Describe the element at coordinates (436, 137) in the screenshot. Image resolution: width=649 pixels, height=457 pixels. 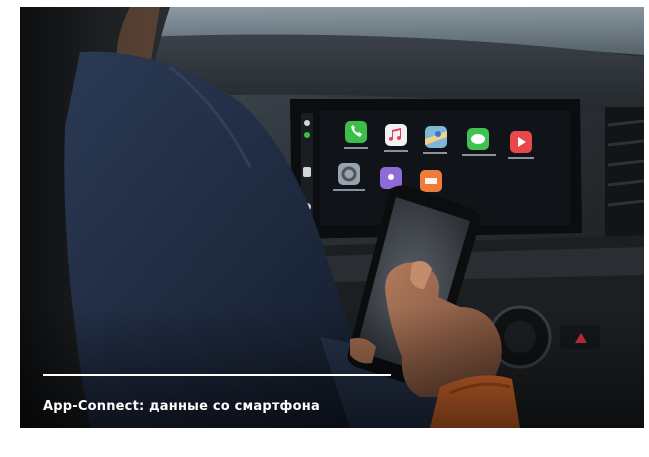
I see `maps-app-icon` at that location.